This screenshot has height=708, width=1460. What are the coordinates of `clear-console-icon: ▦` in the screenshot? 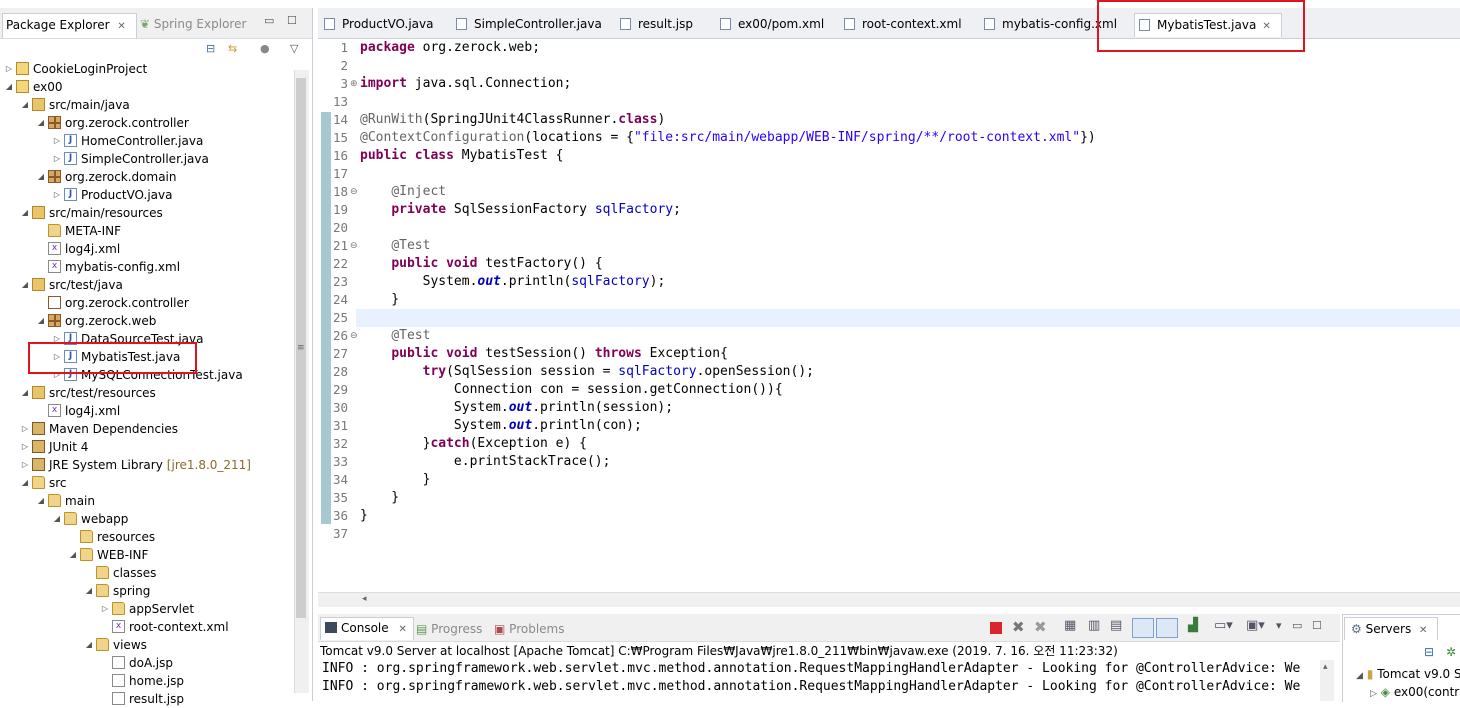 It's located at (1070, 625).